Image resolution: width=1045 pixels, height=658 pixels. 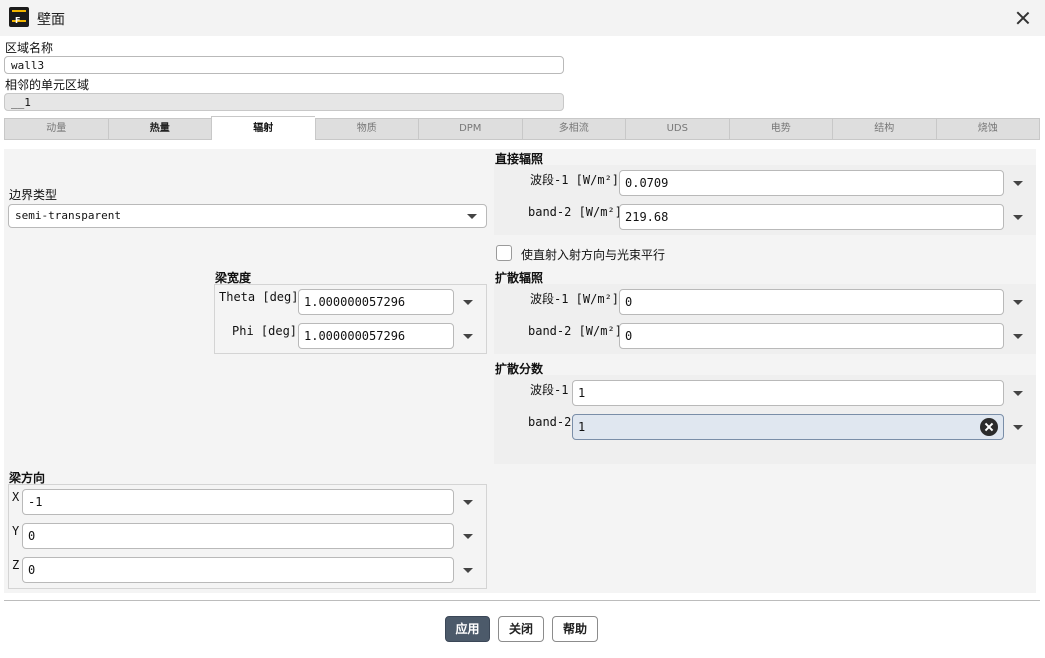 I want to click on tab-multiphase: 多相流, so click(x=573, y=129).